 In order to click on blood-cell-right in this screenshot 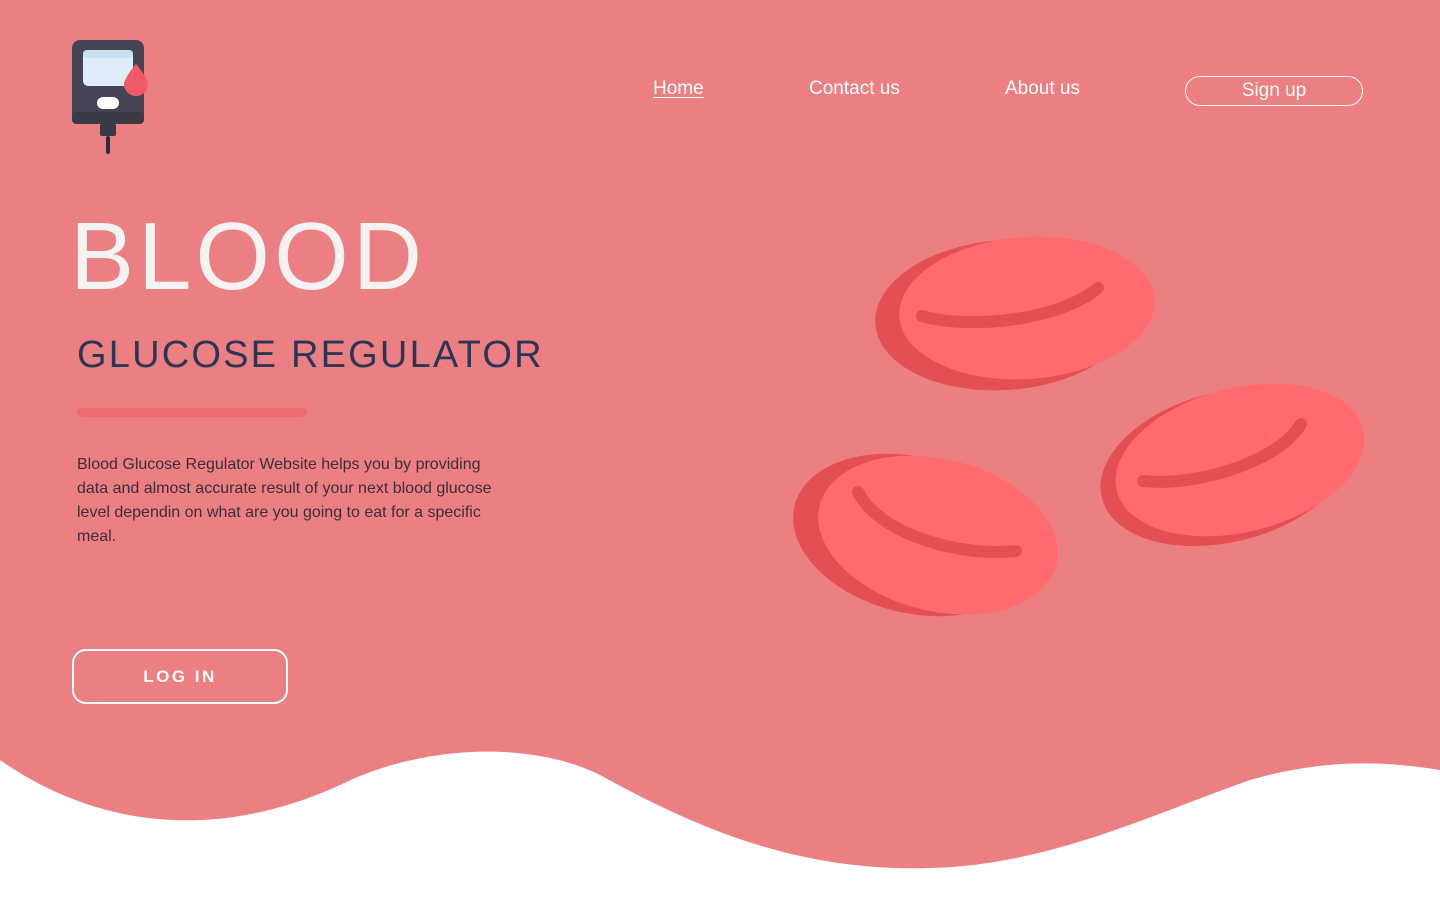, I will do `click(1232, 465)`.